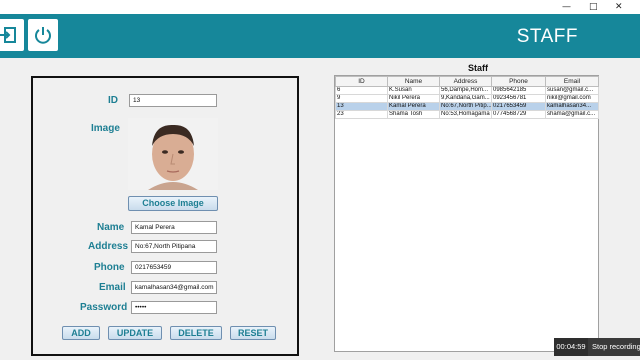 Image resolution: width=640 pixels, height=360 pixels. What do you see at coordinates (361, 90) in the screenshot?
I see `table-cell: 6` at bounding box center [361, 90].